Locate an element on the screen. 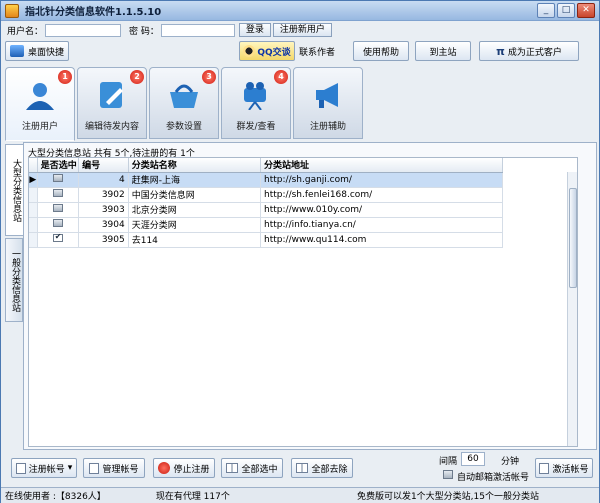 The height and width of the screenshot is (503, 600). tab-label: 群发/查看 is located at coordinates (256, 127).